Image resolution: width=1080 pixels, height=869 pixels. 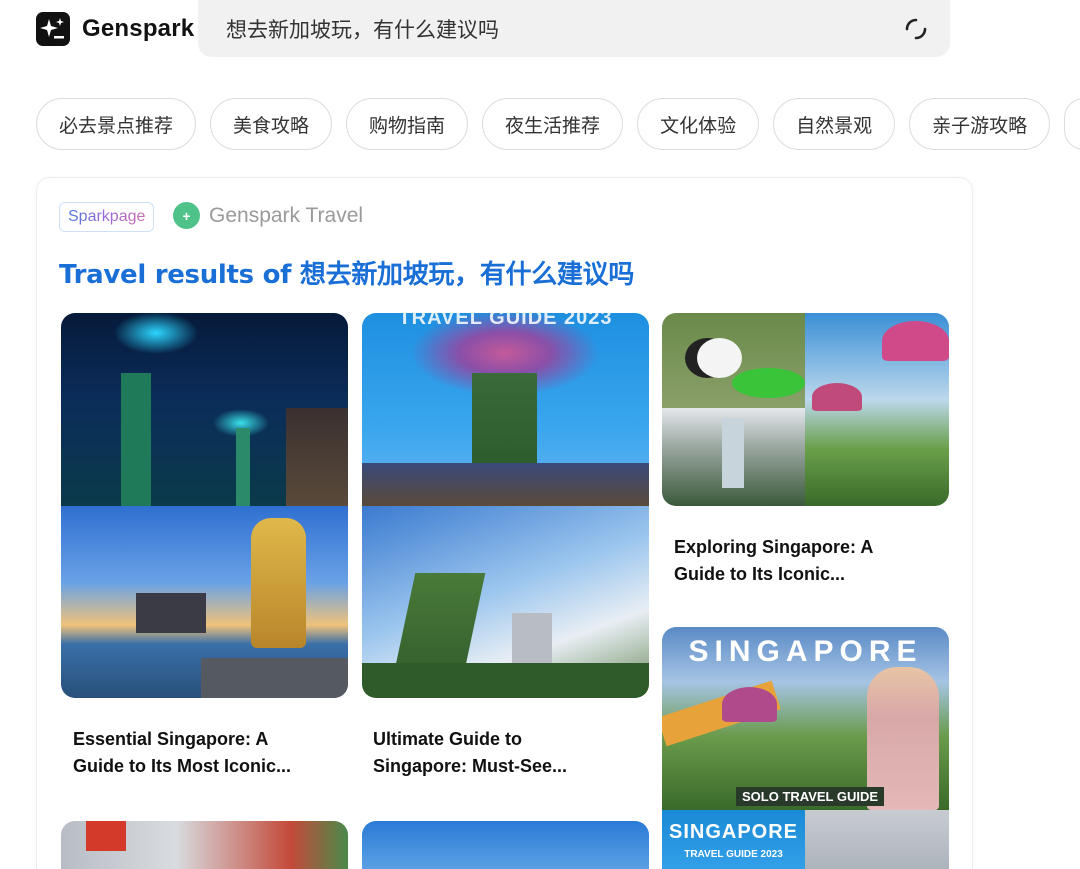 I want to click on loading-spinner-icon, so click(x=916, y=29).